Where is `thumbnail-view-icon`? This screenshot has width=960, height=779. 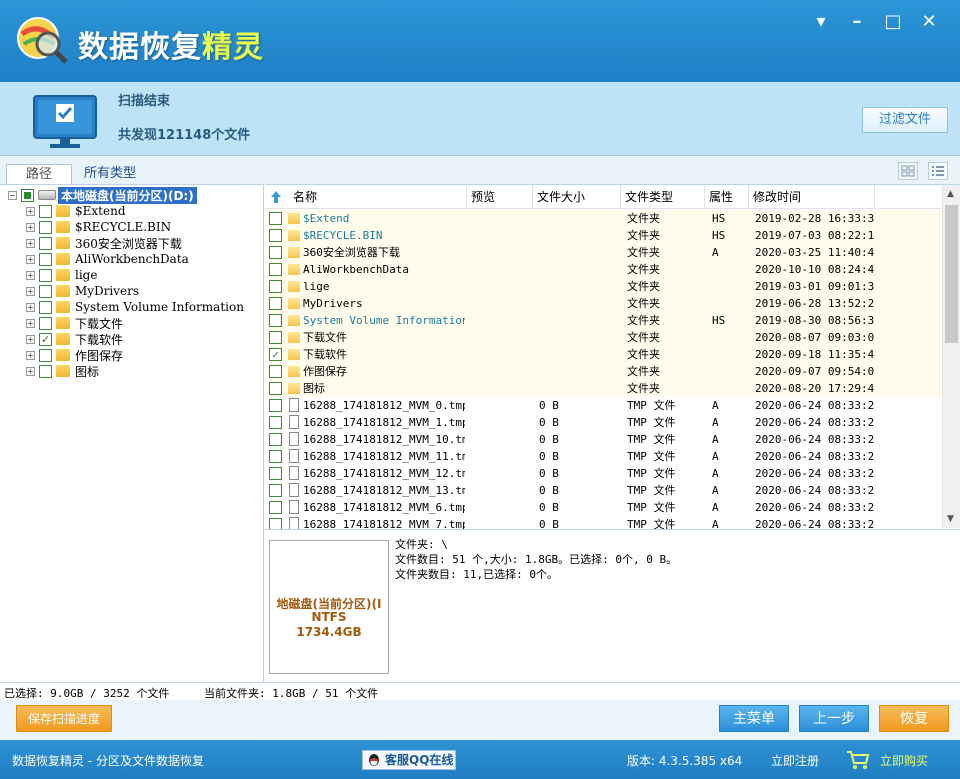 thumbnail-view-icon is located at coordinates (908, 171).